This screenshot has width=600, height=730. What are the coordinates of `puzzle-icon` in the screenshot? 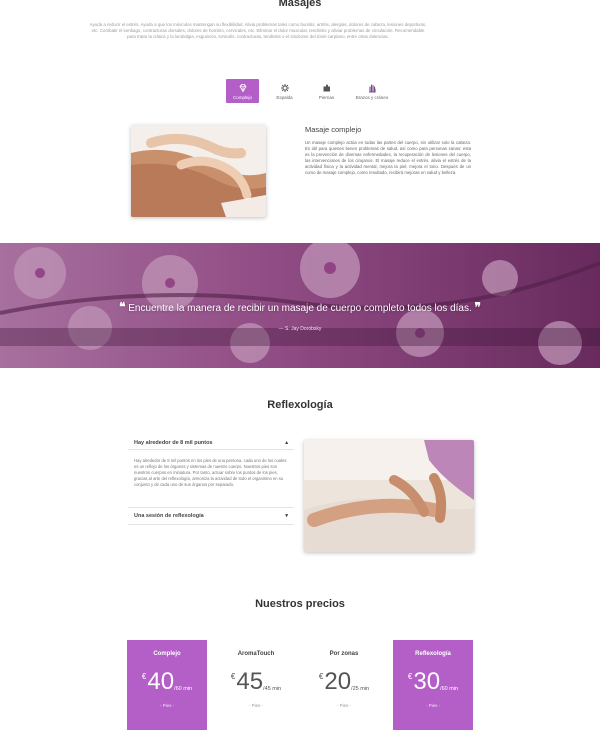 It's located at (326, 87).